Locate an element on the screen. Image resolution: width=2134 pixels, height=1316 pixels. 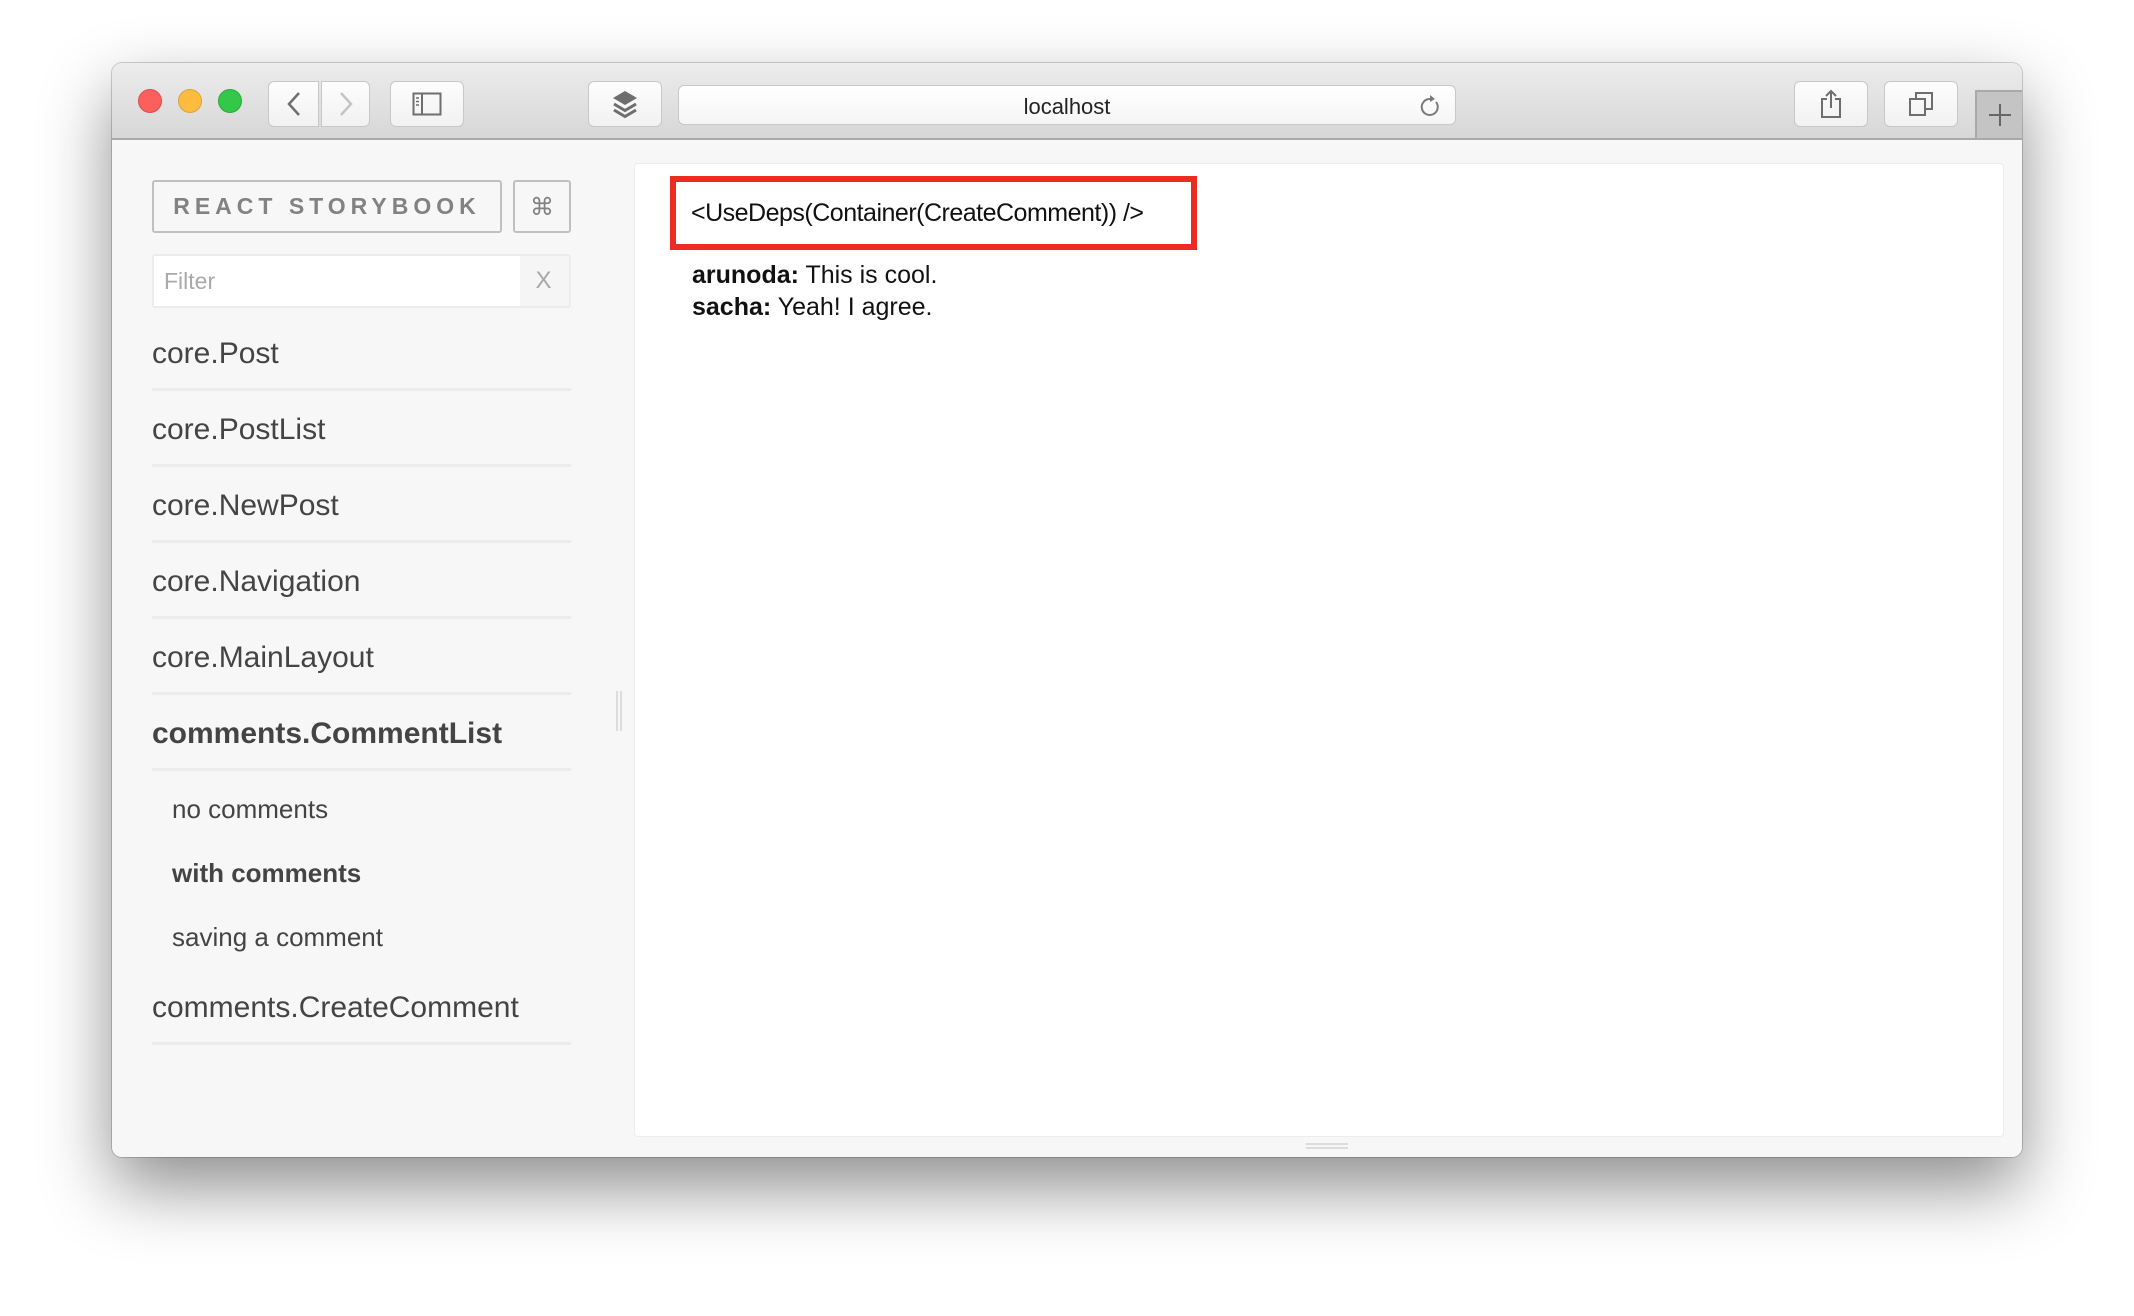
sidebar-icon is located at coordinates (427, 104).